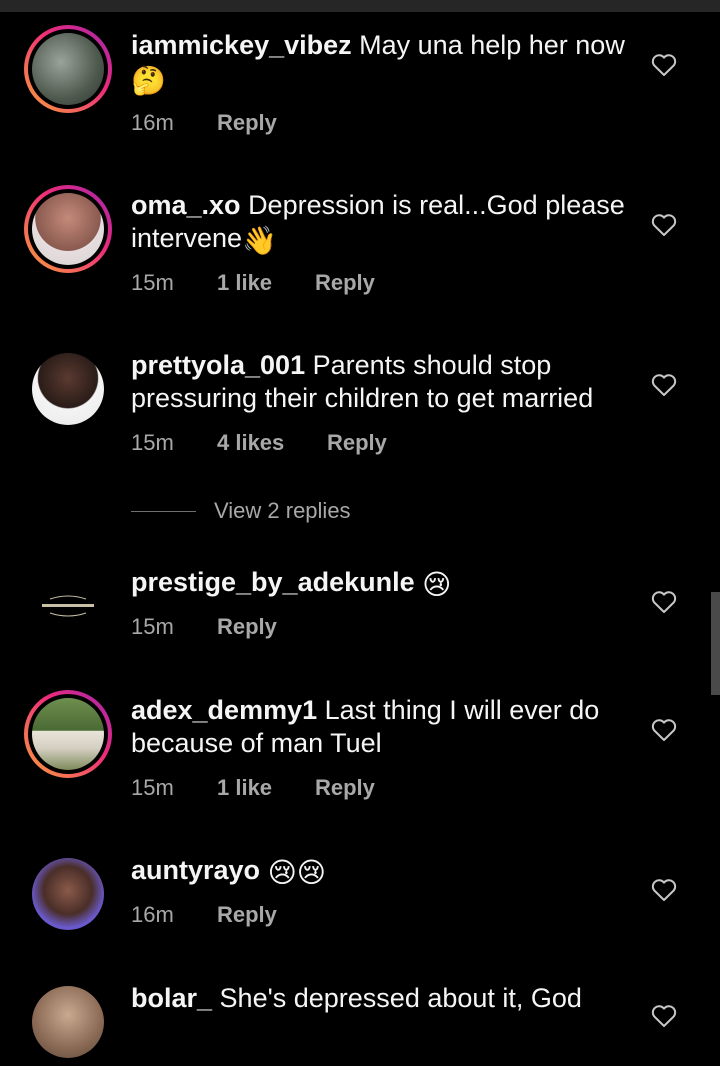  Describe the element at coordinates (400, 998) in the screenshot. I see `comment-text: She's depressed about it, God` at that location.